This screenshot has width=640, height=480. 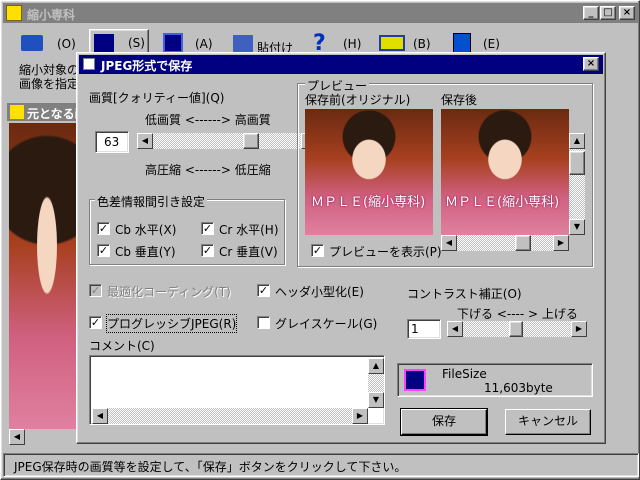 What do you see at coordinates (464, 374) in the screenshot?
I see `filesize-label: FileSize` at bounding box center [464, 374].